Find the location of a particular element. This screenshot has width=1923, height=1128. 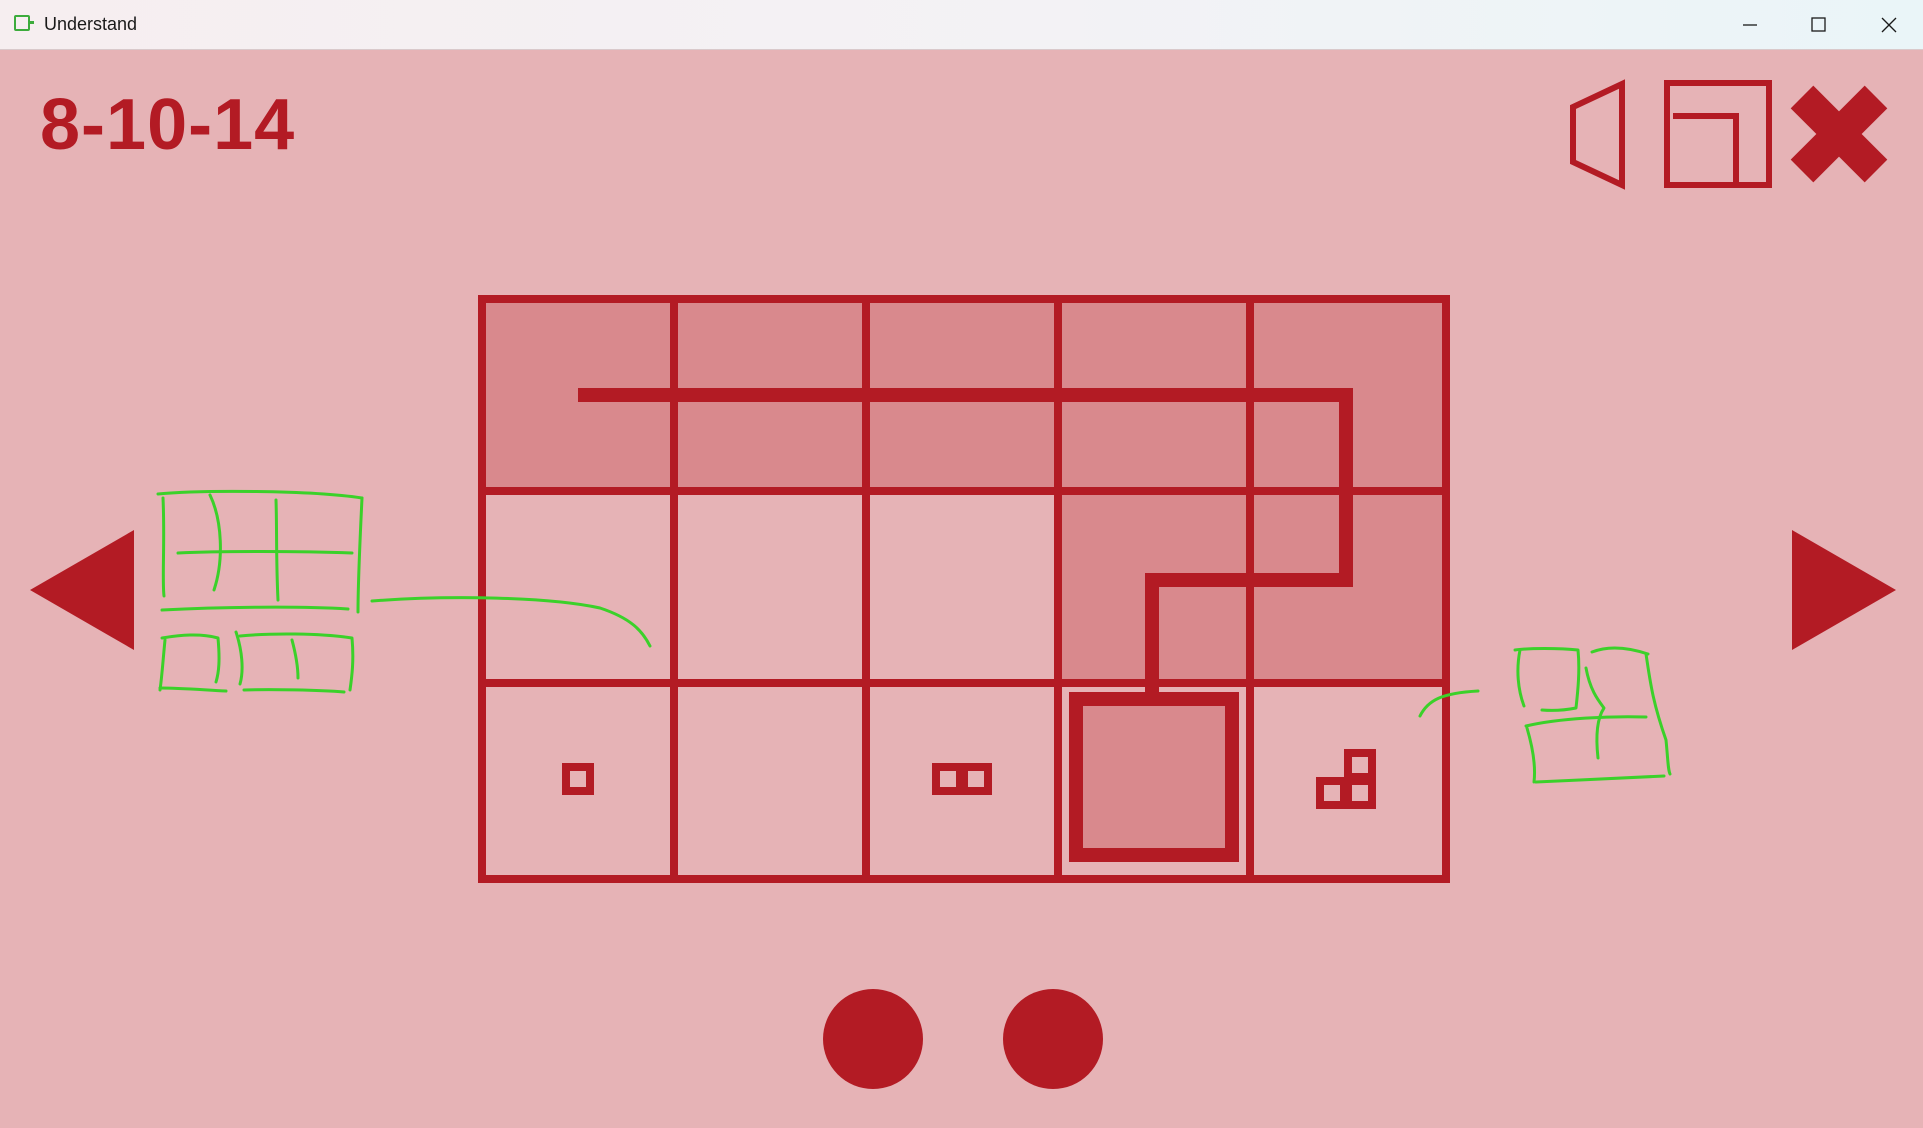

grid-cell-r1-c0 is located at coordinates (578, 587).